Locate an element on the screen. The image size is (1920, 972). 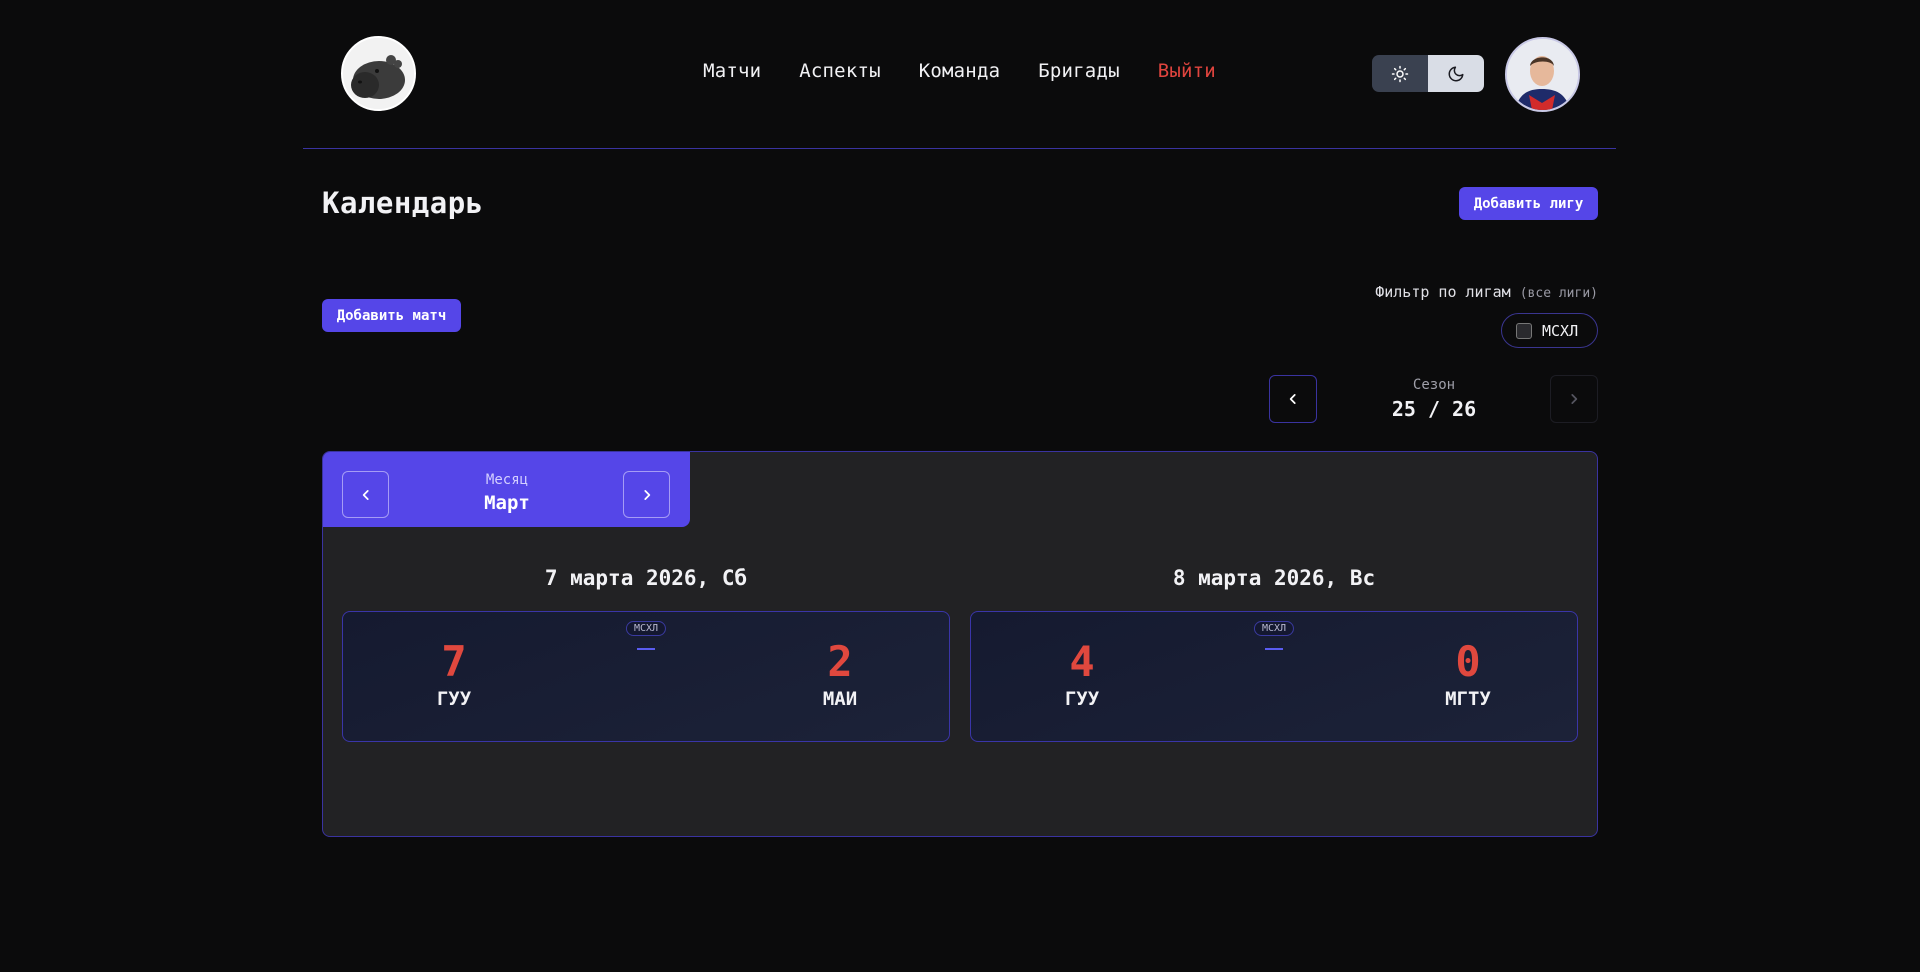
match-card: МСХЛ 4 ГУУ 0 МГТУ is located at coordinates (1274, 676).